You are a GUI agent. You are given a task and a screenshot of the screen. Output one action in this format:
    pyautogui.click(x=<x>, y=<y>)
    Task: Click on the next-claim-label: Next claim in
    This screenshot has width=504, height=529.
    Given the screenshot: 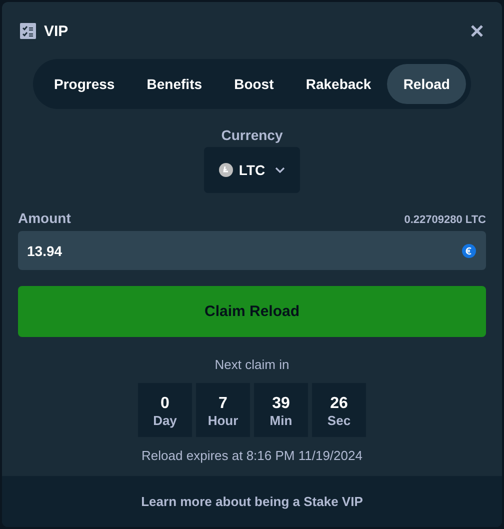 What is the action you would take?
    pyautogui.click(x=252, y=364)
    